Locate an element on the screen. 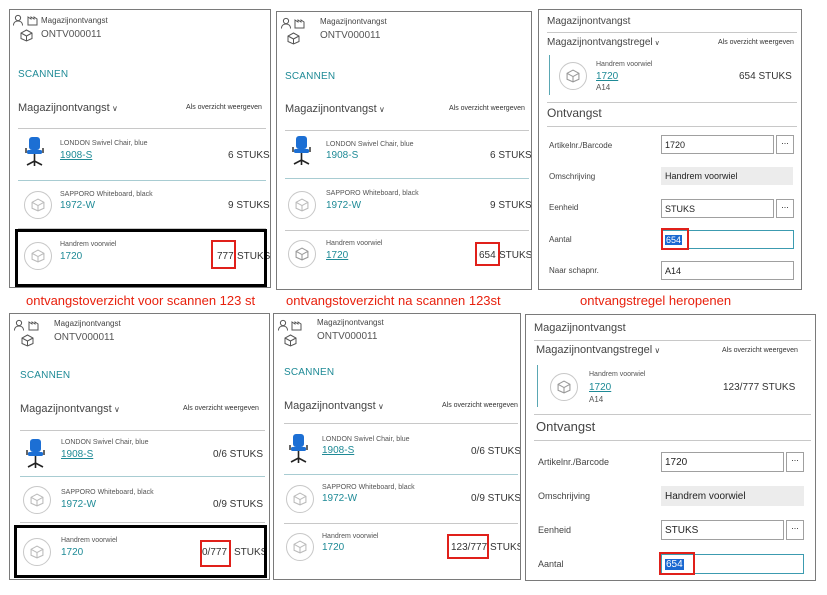  receipt-section-title: Ontvangst is located at coordinates (566, 426).